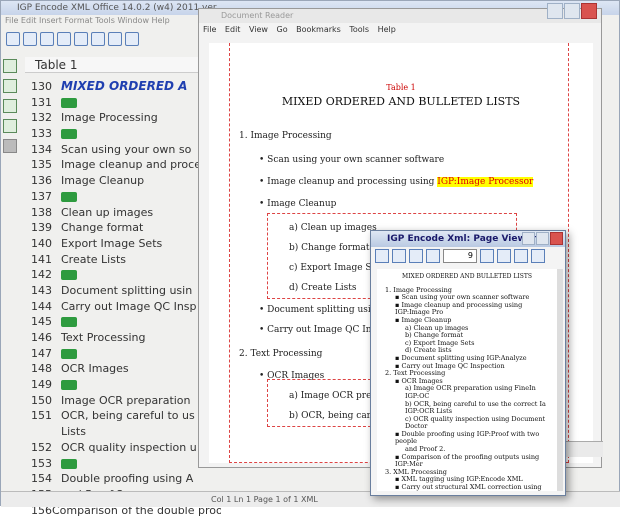 This screenshot has height=518, width=620. Describe the element at coordinates (126, 103) in the screenshot. I see `table-row: 131` at that location.